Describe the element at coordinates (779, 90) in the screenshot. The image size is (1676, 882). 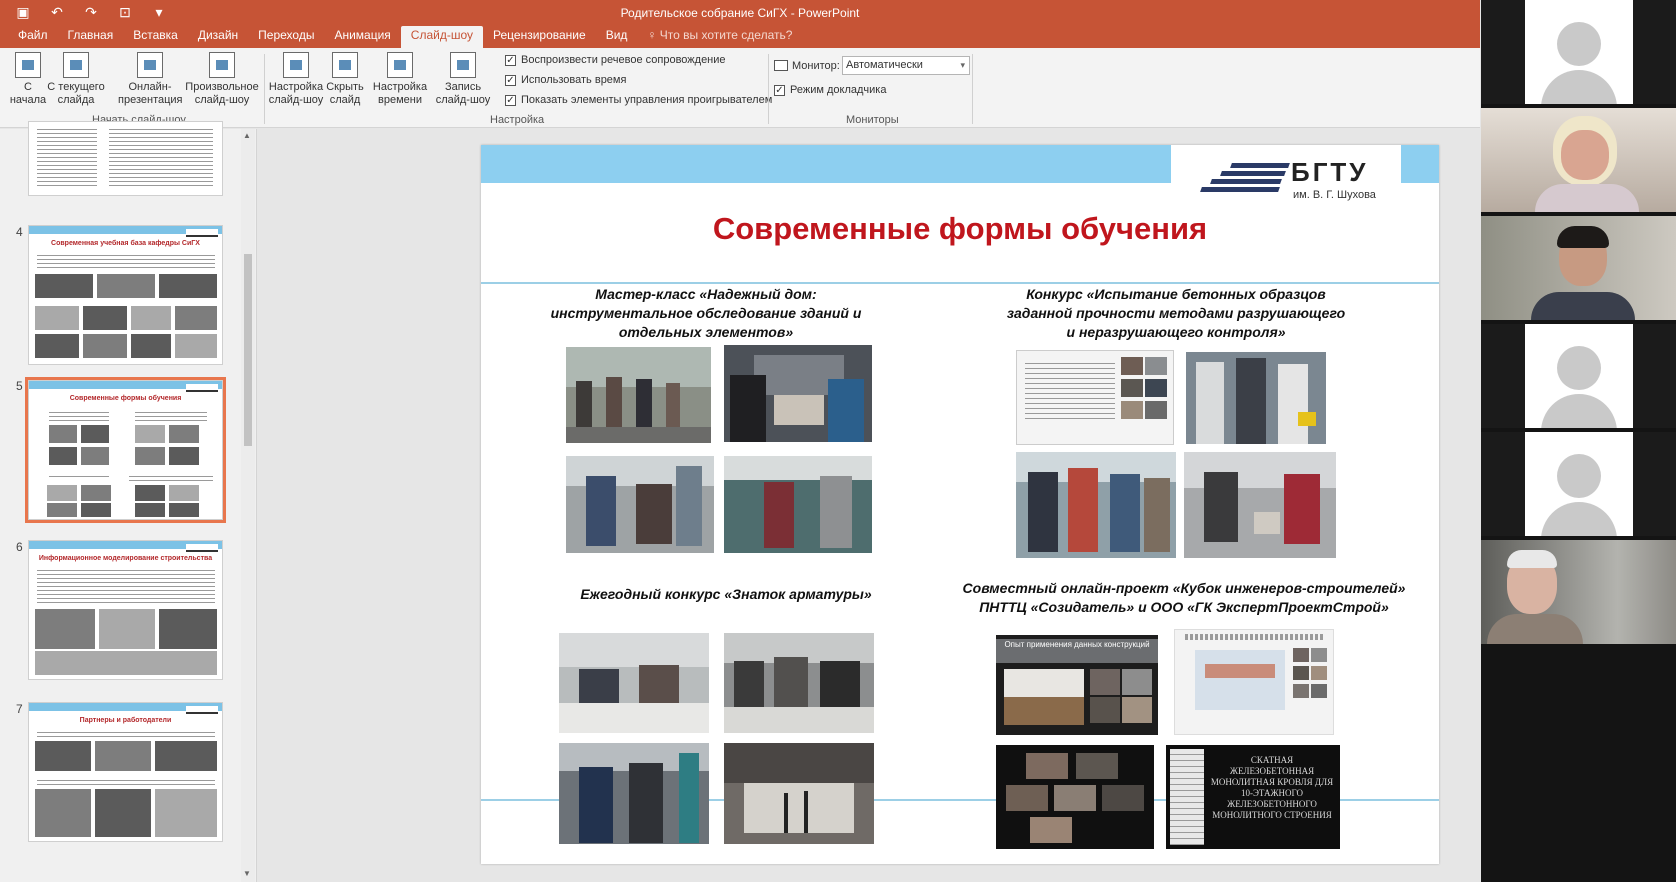
I see `checkbox-checked-icon: ✓` at that location.